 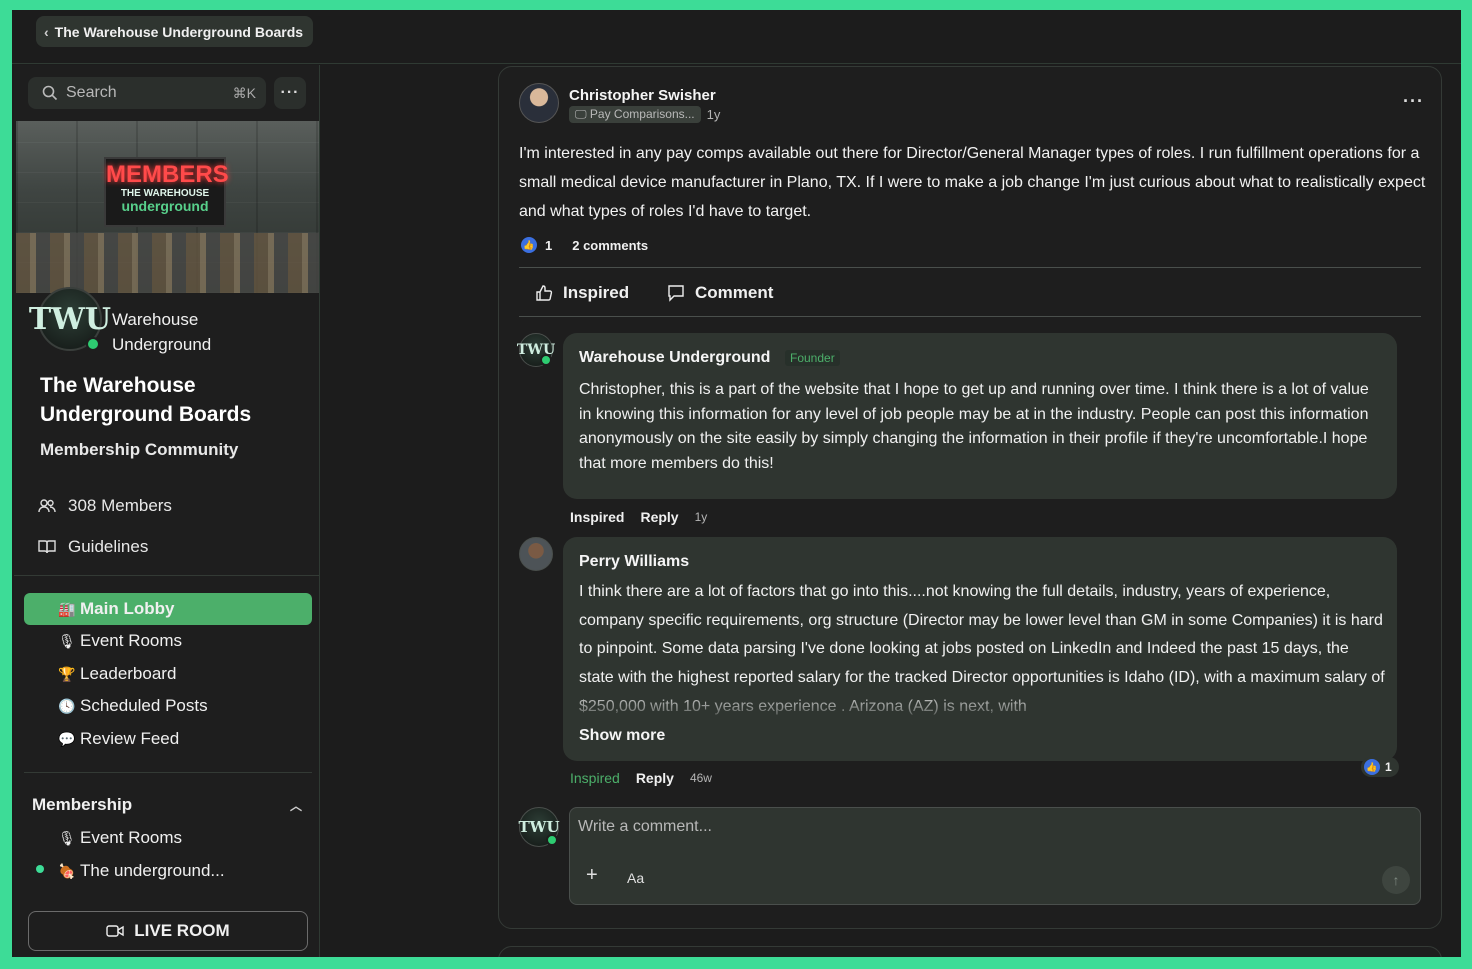 I want to click on comment-label: Comment, so click(x=734, y=292).